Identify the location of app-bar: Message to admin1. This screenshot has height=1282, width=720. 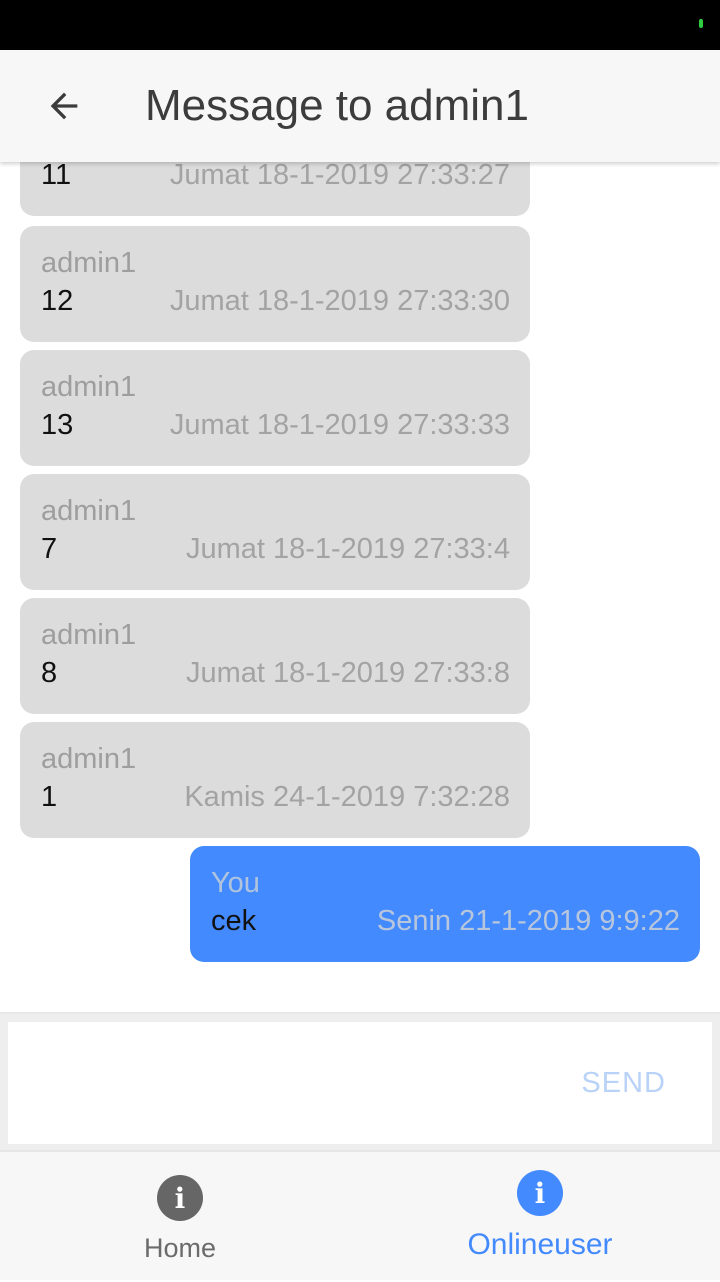
(360, 106).